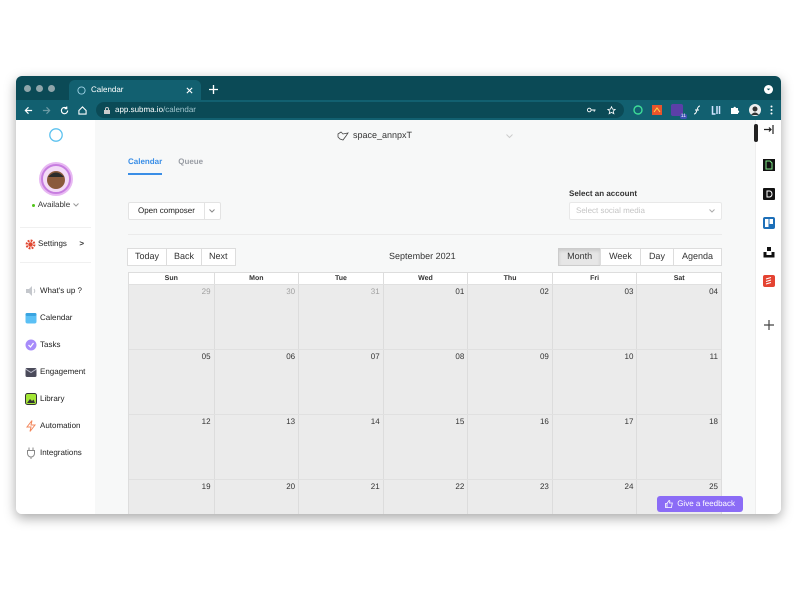 The image size is (800, 600). What do you see at coordinates (60, 453) in the screenshot?
I see `nav-item: Integrations` at bounding box center [60, 453].